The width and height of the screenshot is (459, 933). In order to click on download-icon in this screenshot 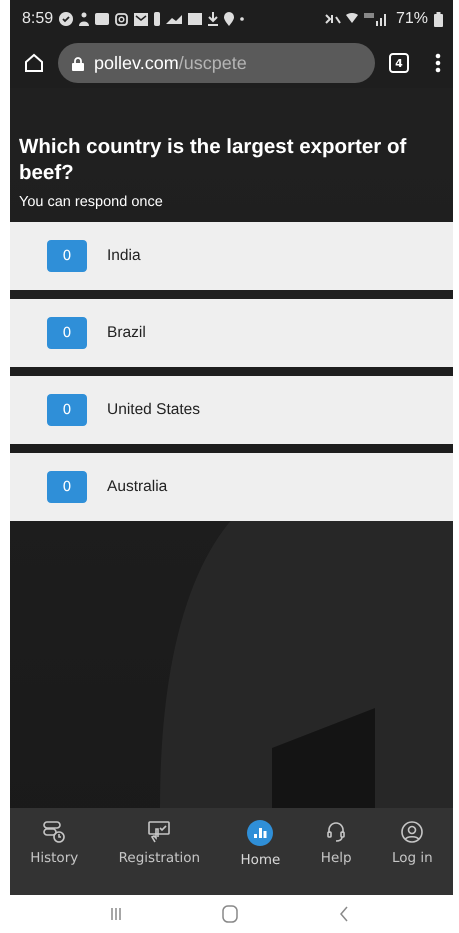, I will do `click(213, 19)`.